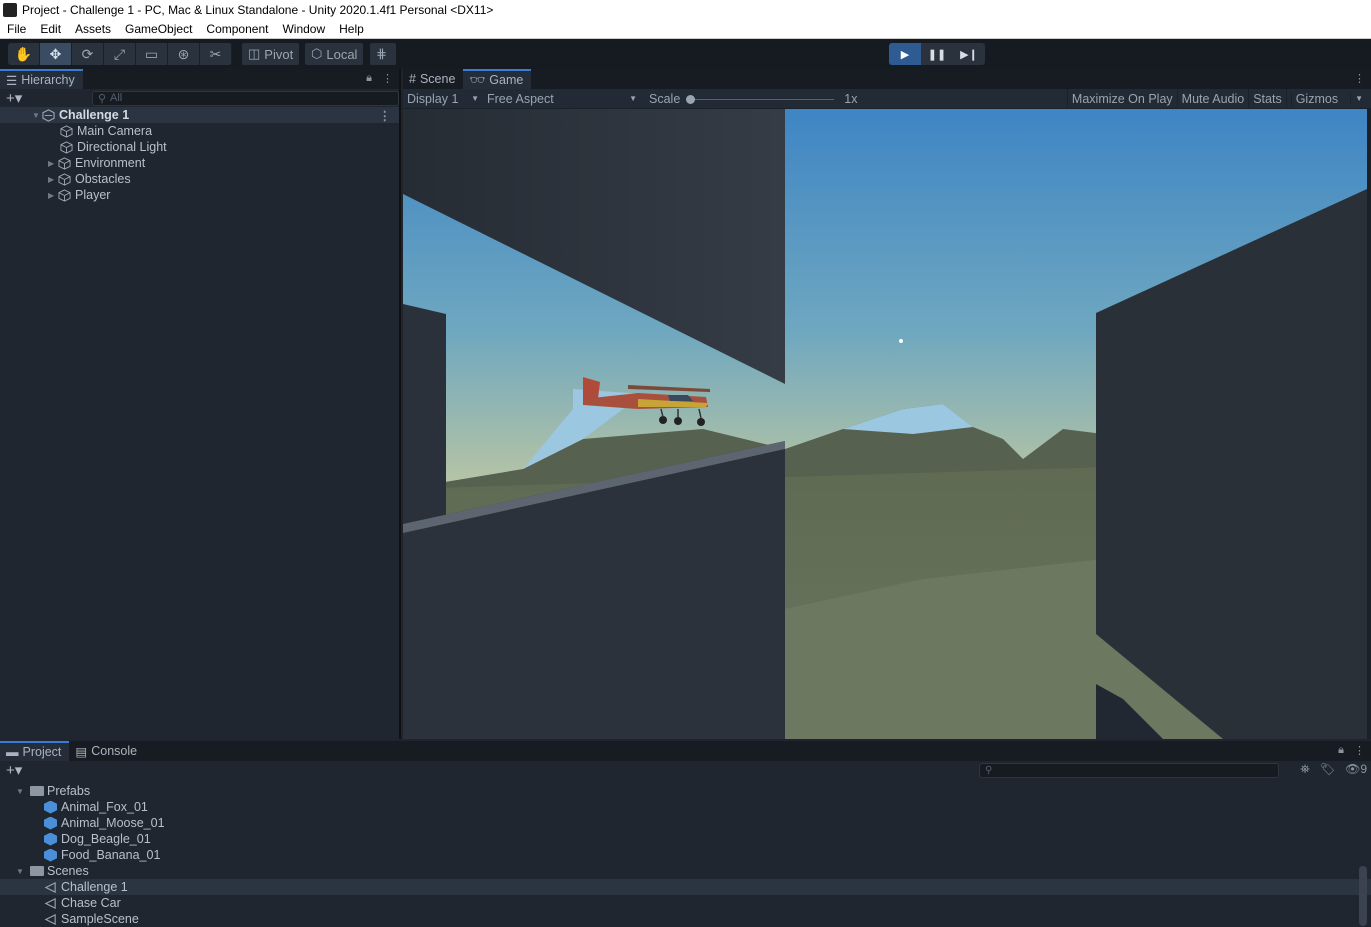 This screenshot has height=927, width=1371. What do you see at coordinates (88, 54) in the screenshot?
I see `rotate-tool-icon: ⟳` at bounding box center [88, 54].